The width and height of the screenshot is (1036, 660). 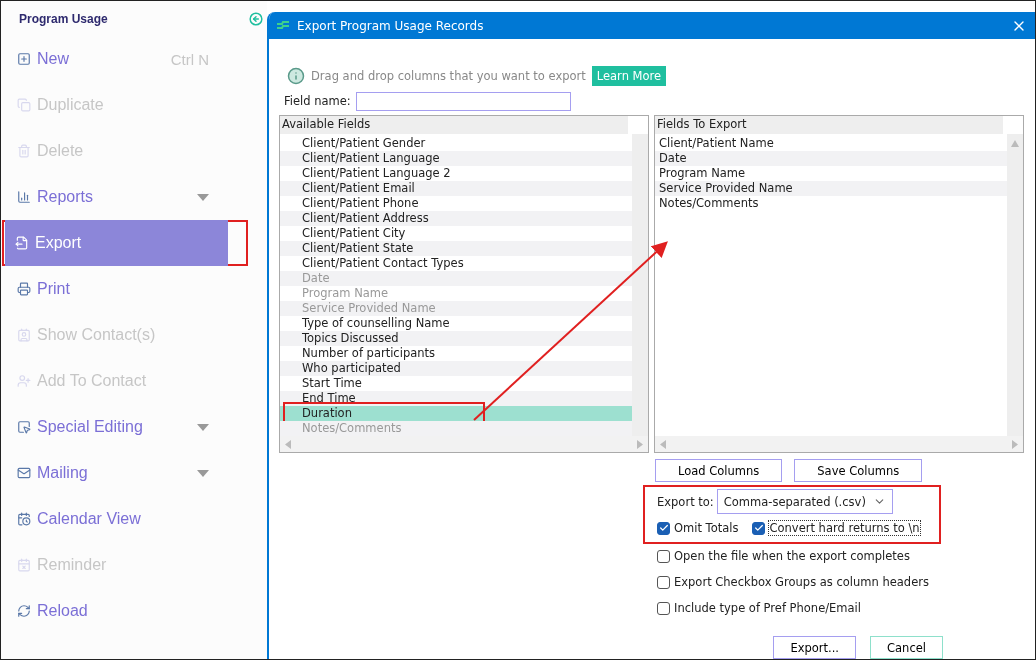 What do you see at coordinates (456, 218) in the screenshot?
I see `field-row: Client/Patient Address` at bounding box center [456, 218].